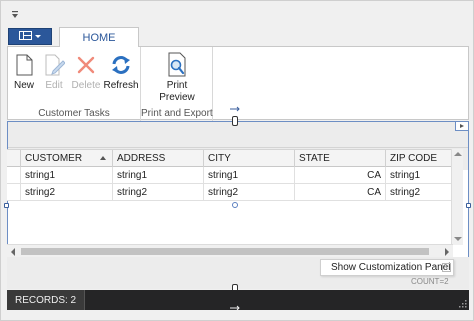 Image resolution: width=474 pixels, height=321 pixels. I want to click on grid-icon, so click(25, 36).